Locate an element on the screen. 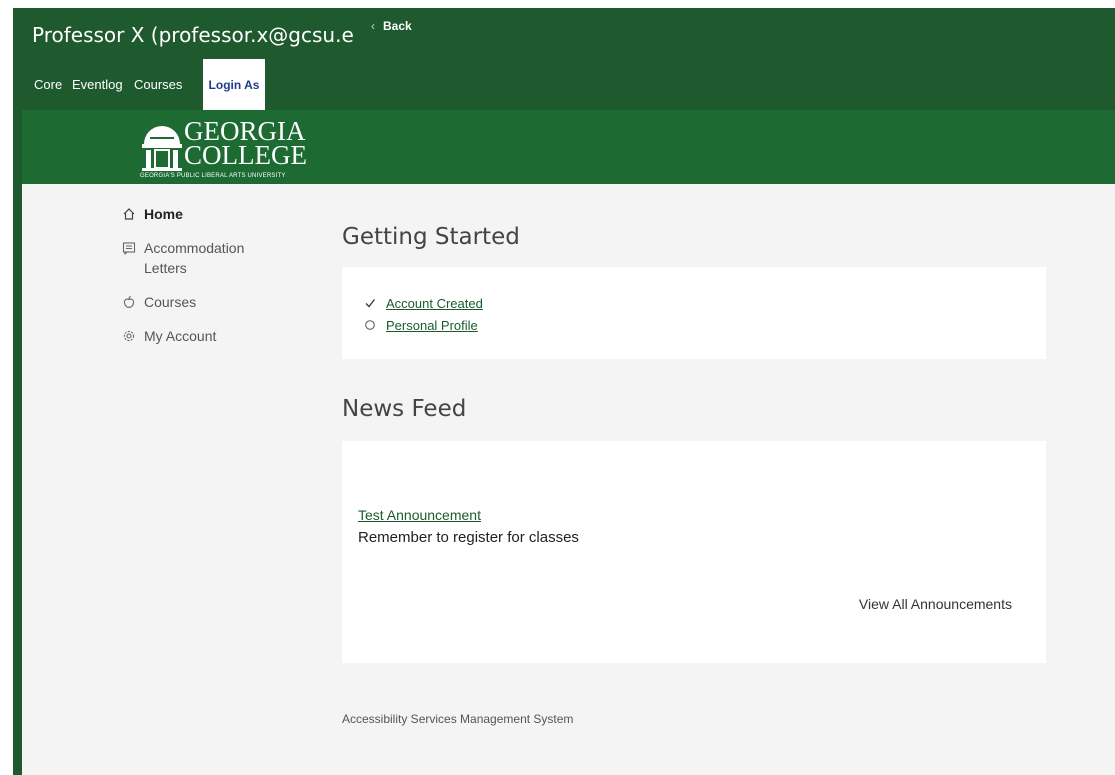 The image size is (1115, 775). tab-core: Core is located at coordinates (43, 84).